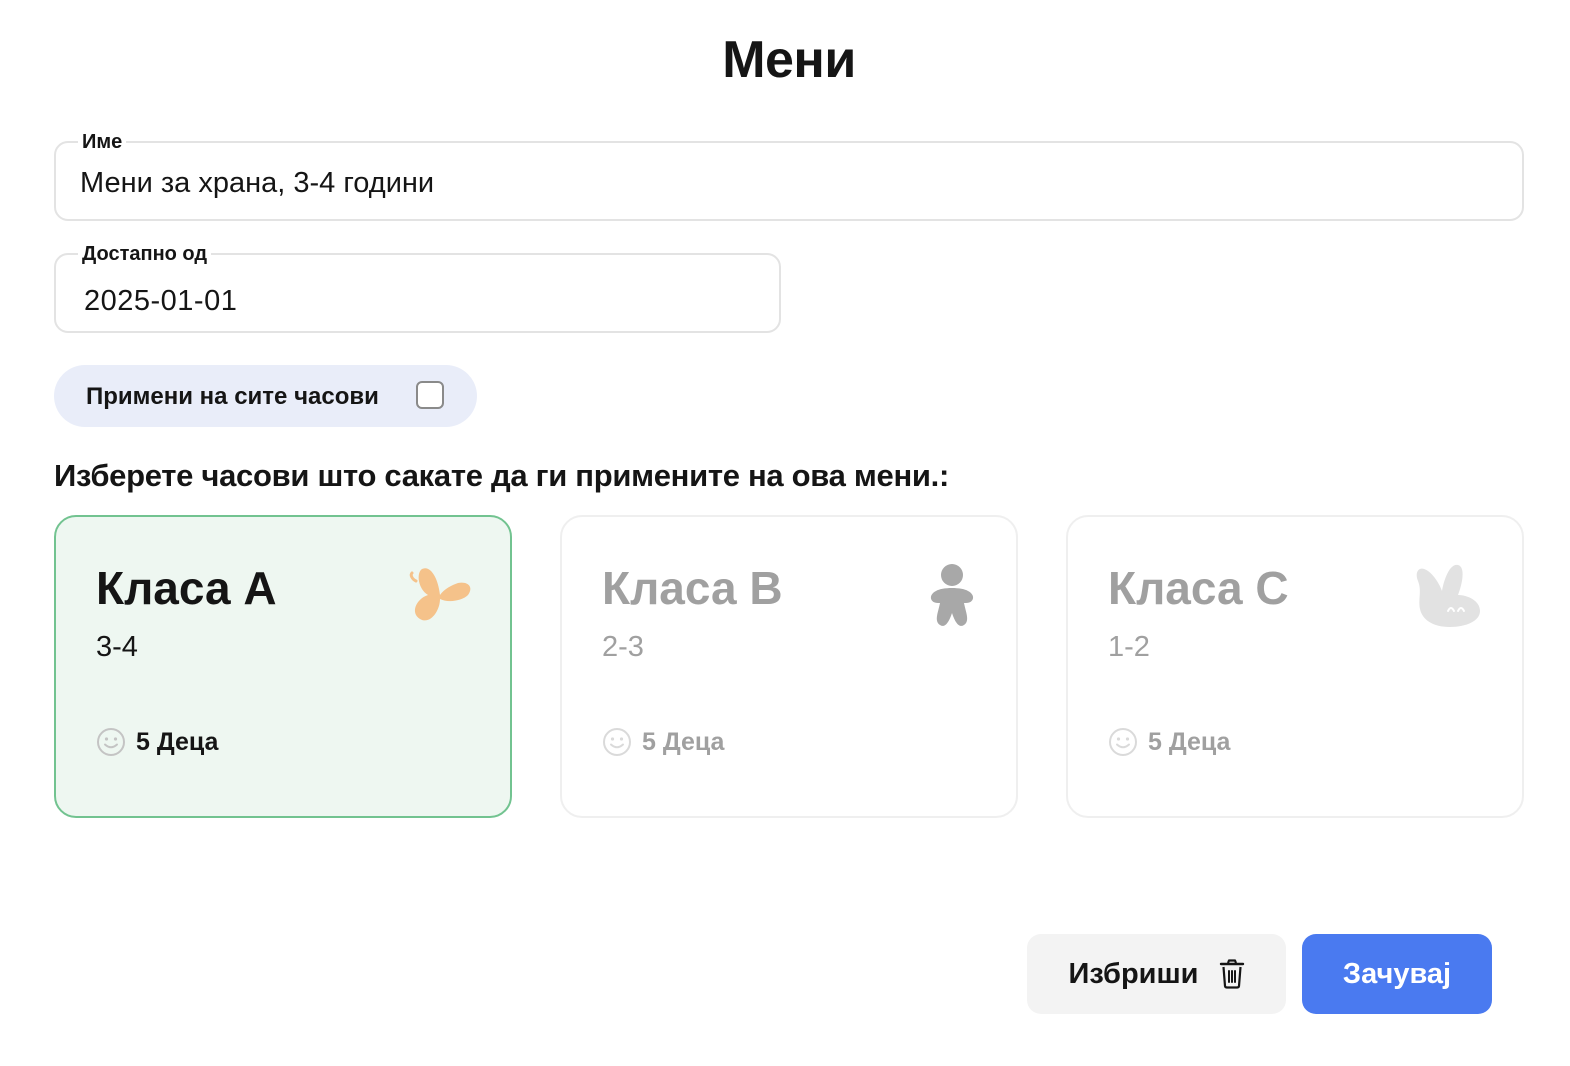 The image size is (1570, 1066). Describe the element at coordinates (1295, 666) in the screenshot. I see `class-card-c: Класа C 1-2 5 Деца` at that location.